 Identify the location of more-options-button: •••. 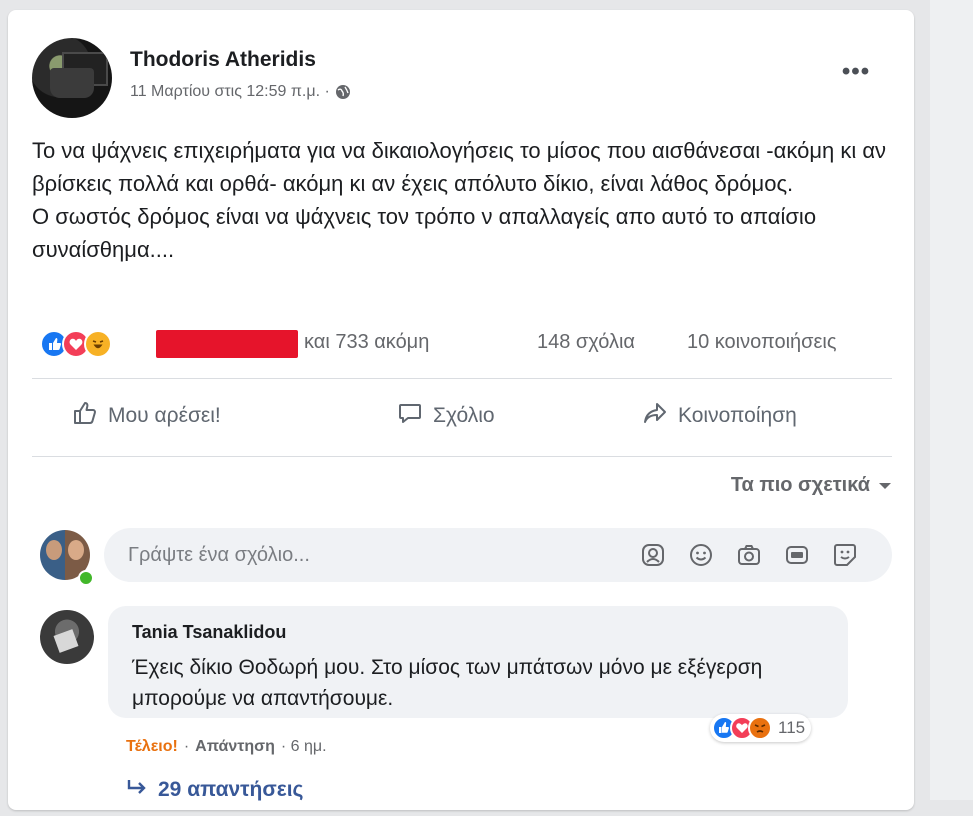
(856, 76).